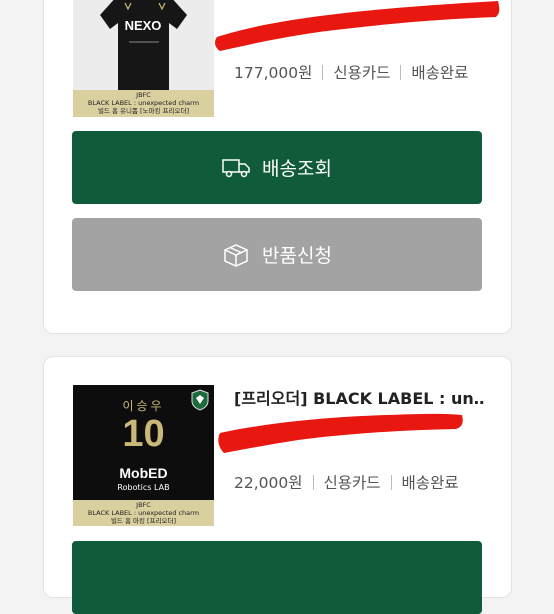 Image resolution: width=554 pixels, height=614 pixels. What do you see at coordinates (143, 521) in the screenshot?
I see `caption-line: 빌드 홈 마킹 [프리오더]` at bounding box center [143, 521].